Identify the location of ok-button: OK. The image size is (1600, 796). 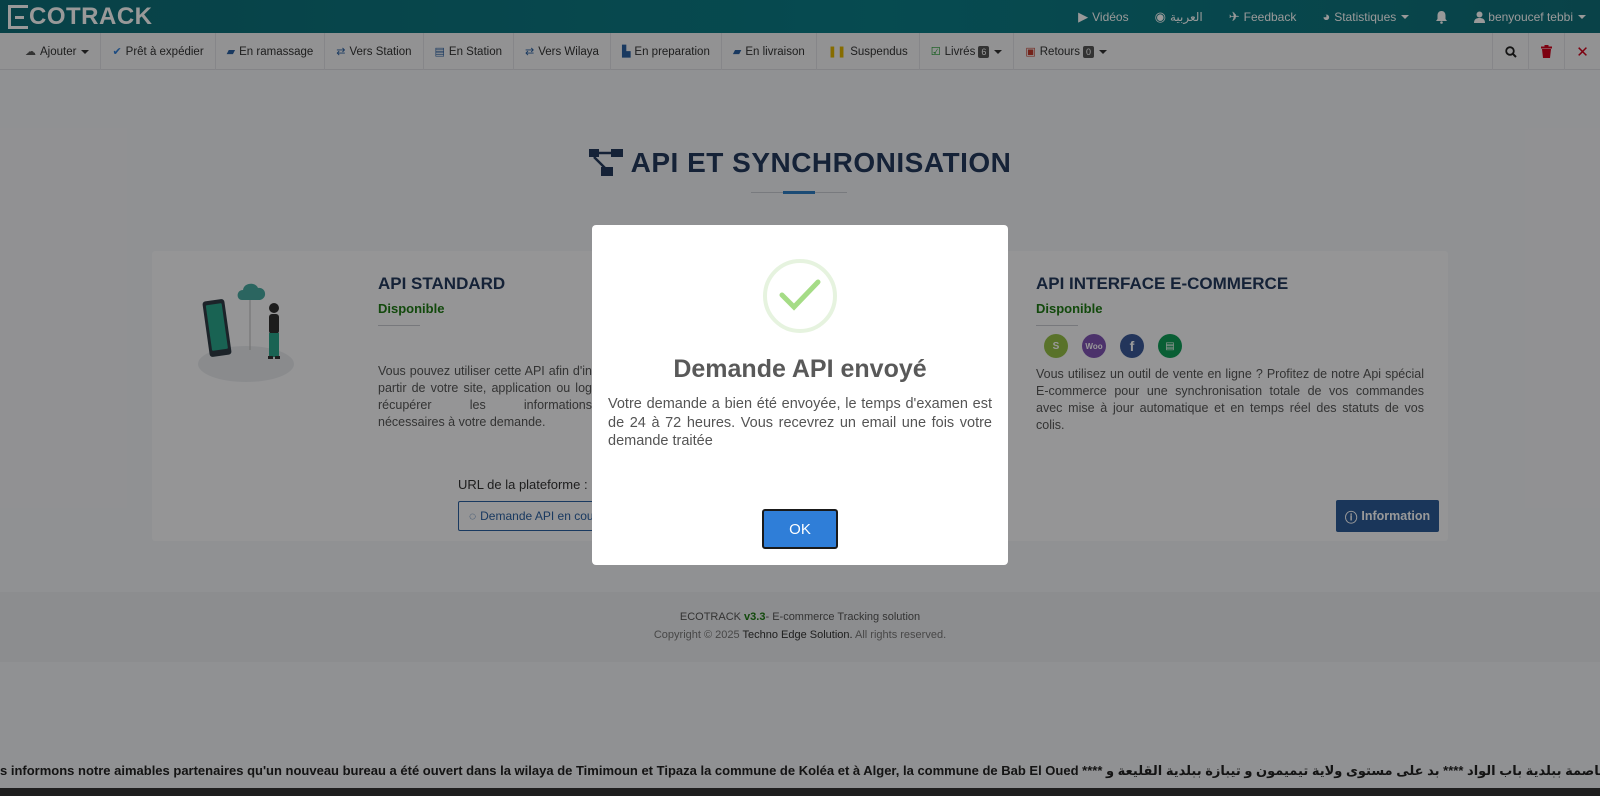
(800, 529).